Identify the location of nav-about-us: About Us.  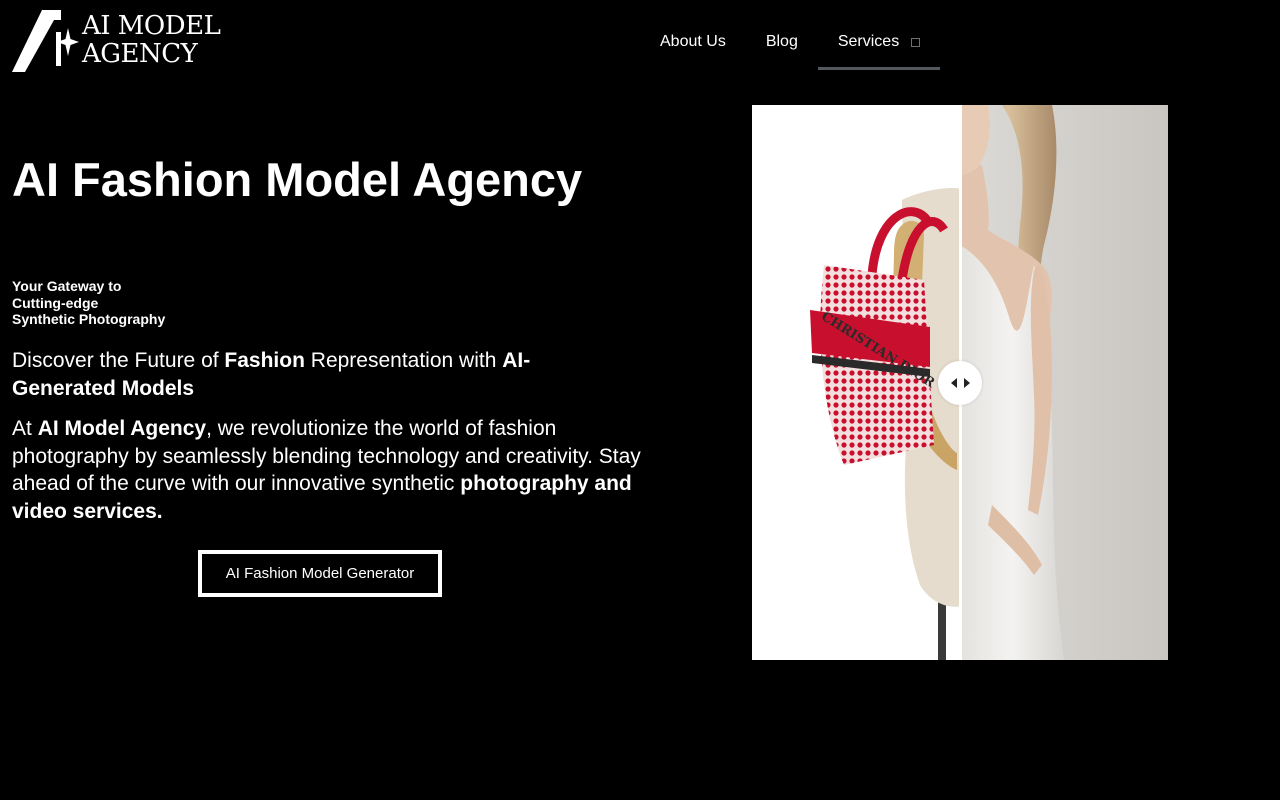
(693, 43).